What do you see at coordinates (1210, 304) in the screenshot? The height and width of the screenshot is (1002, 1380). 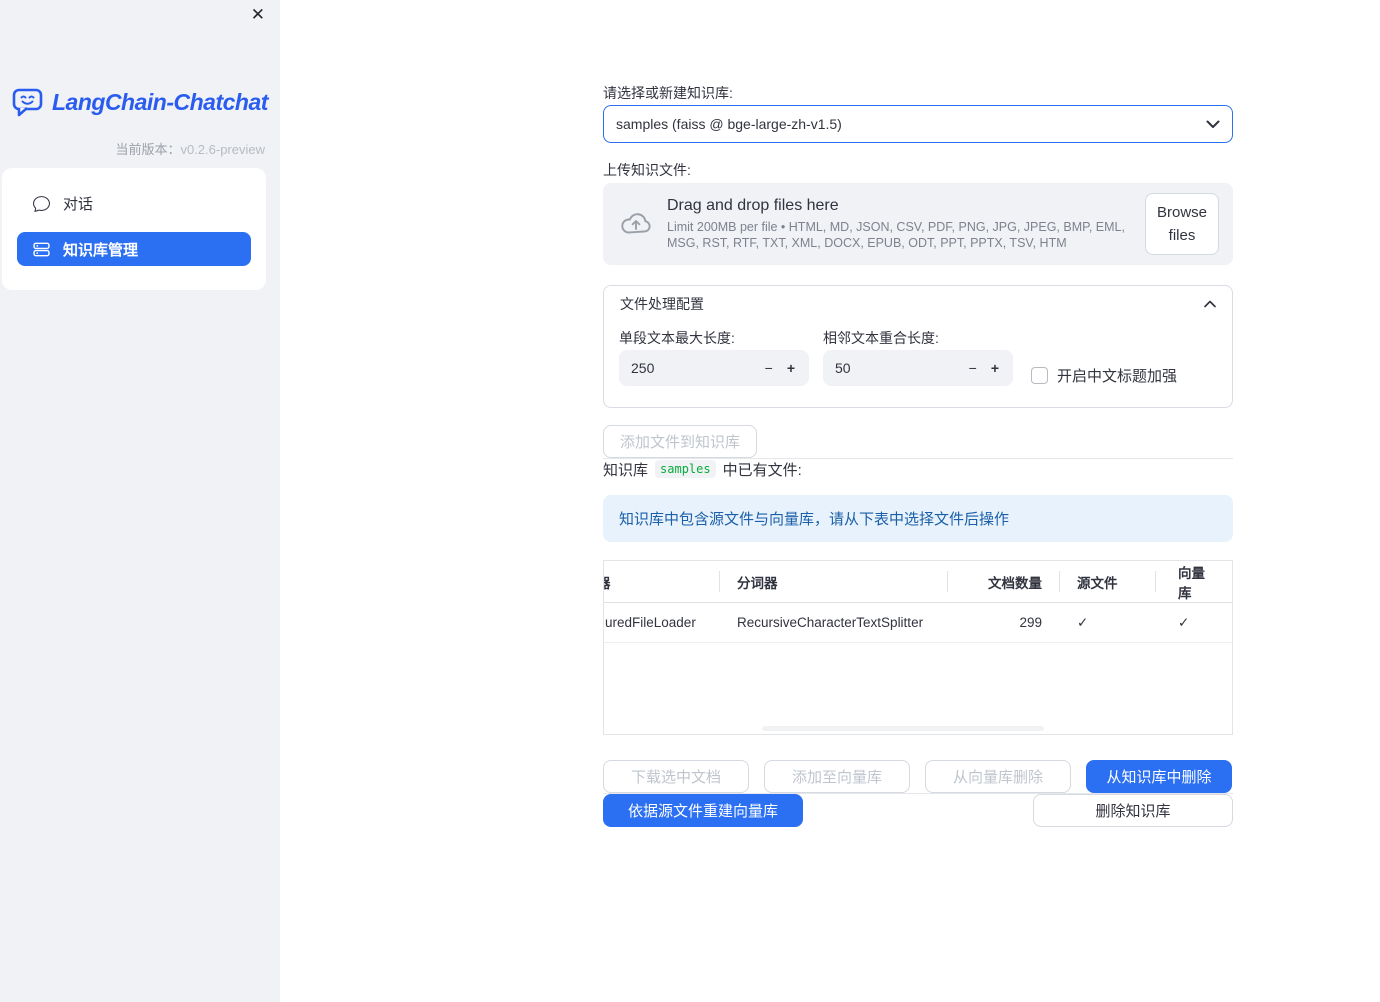 I see `chevron-up-icon` at bounding box center [1210, 304].